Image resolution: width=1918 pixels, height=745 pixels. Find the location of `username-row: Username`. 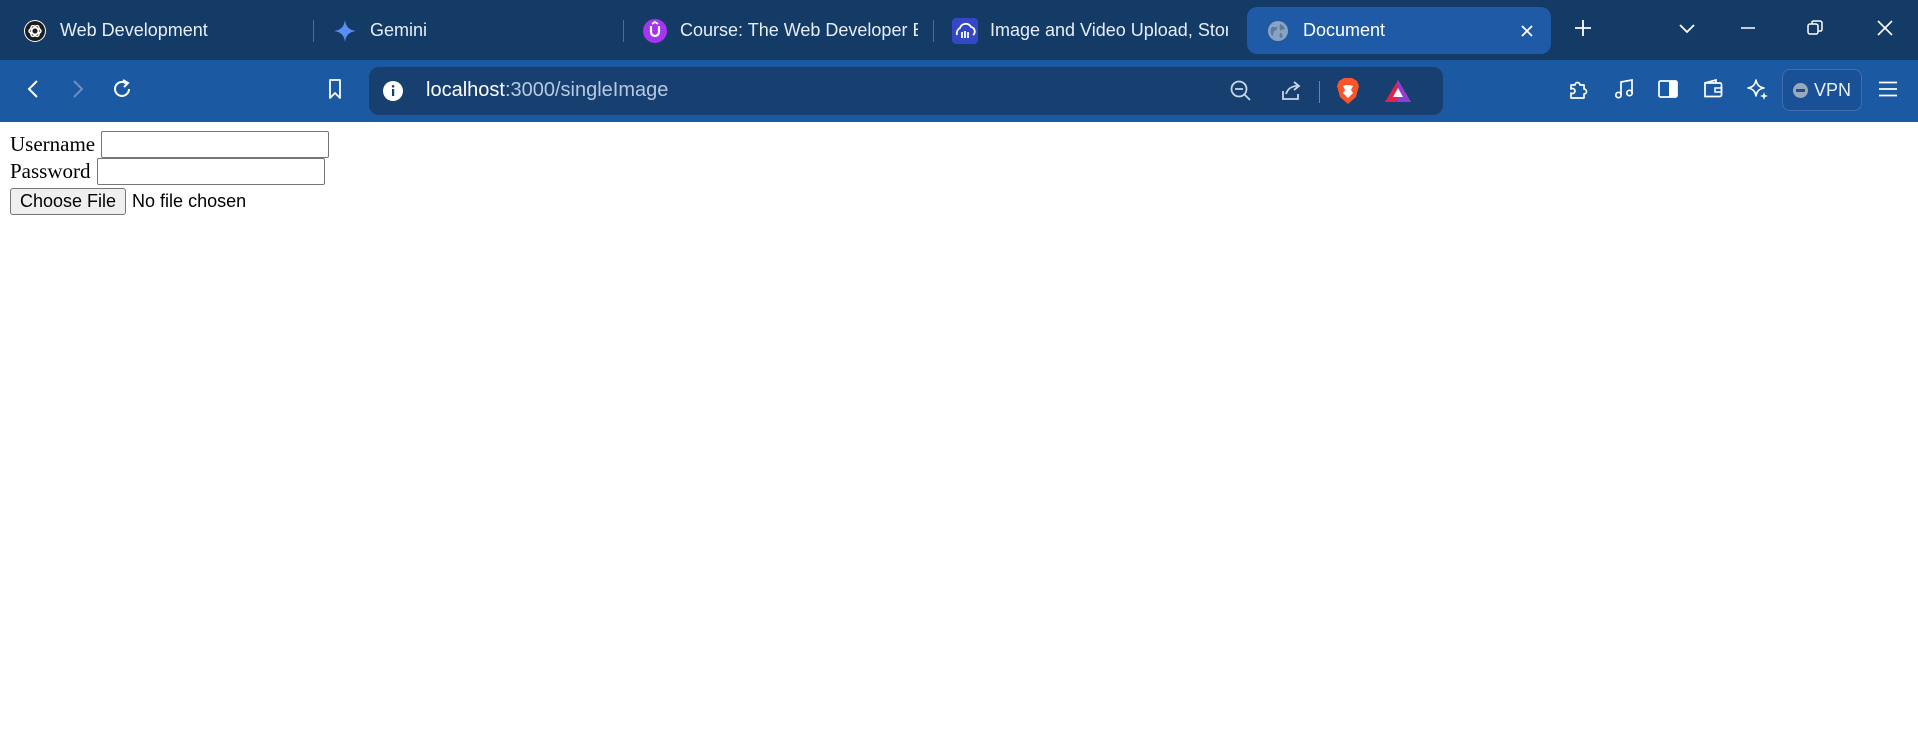

username-row: Username is located at coordinates (170, 144).